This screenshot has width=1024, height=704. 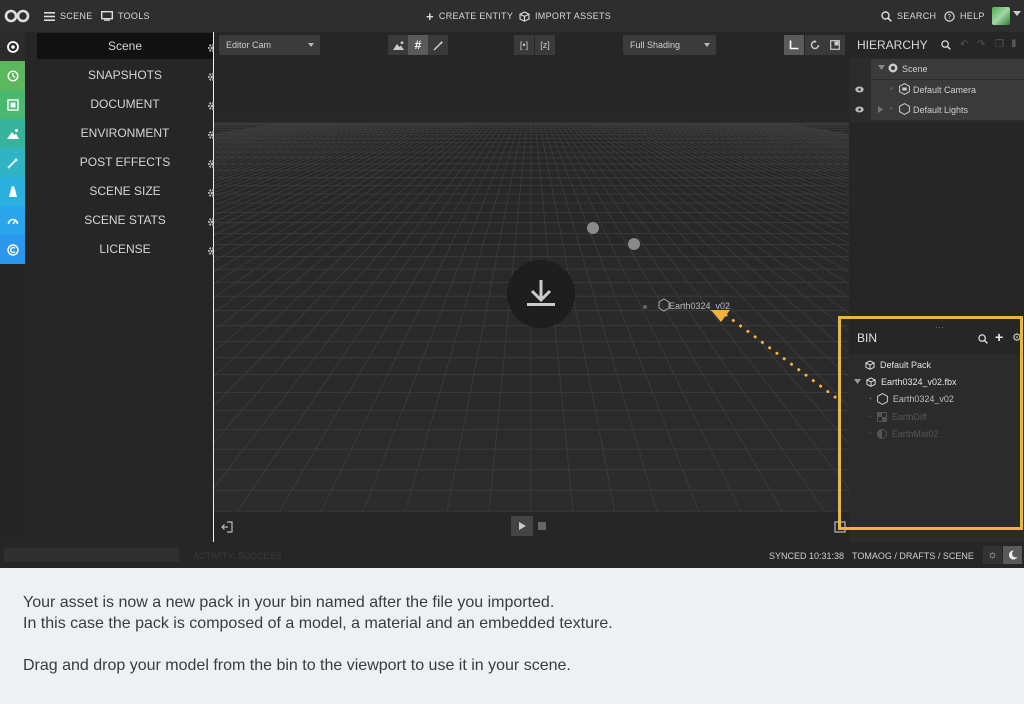 What do you see at coordinates (867, 338) in the screenshot?
I see `bin-title: BIN` at bounding box center [867, 338].